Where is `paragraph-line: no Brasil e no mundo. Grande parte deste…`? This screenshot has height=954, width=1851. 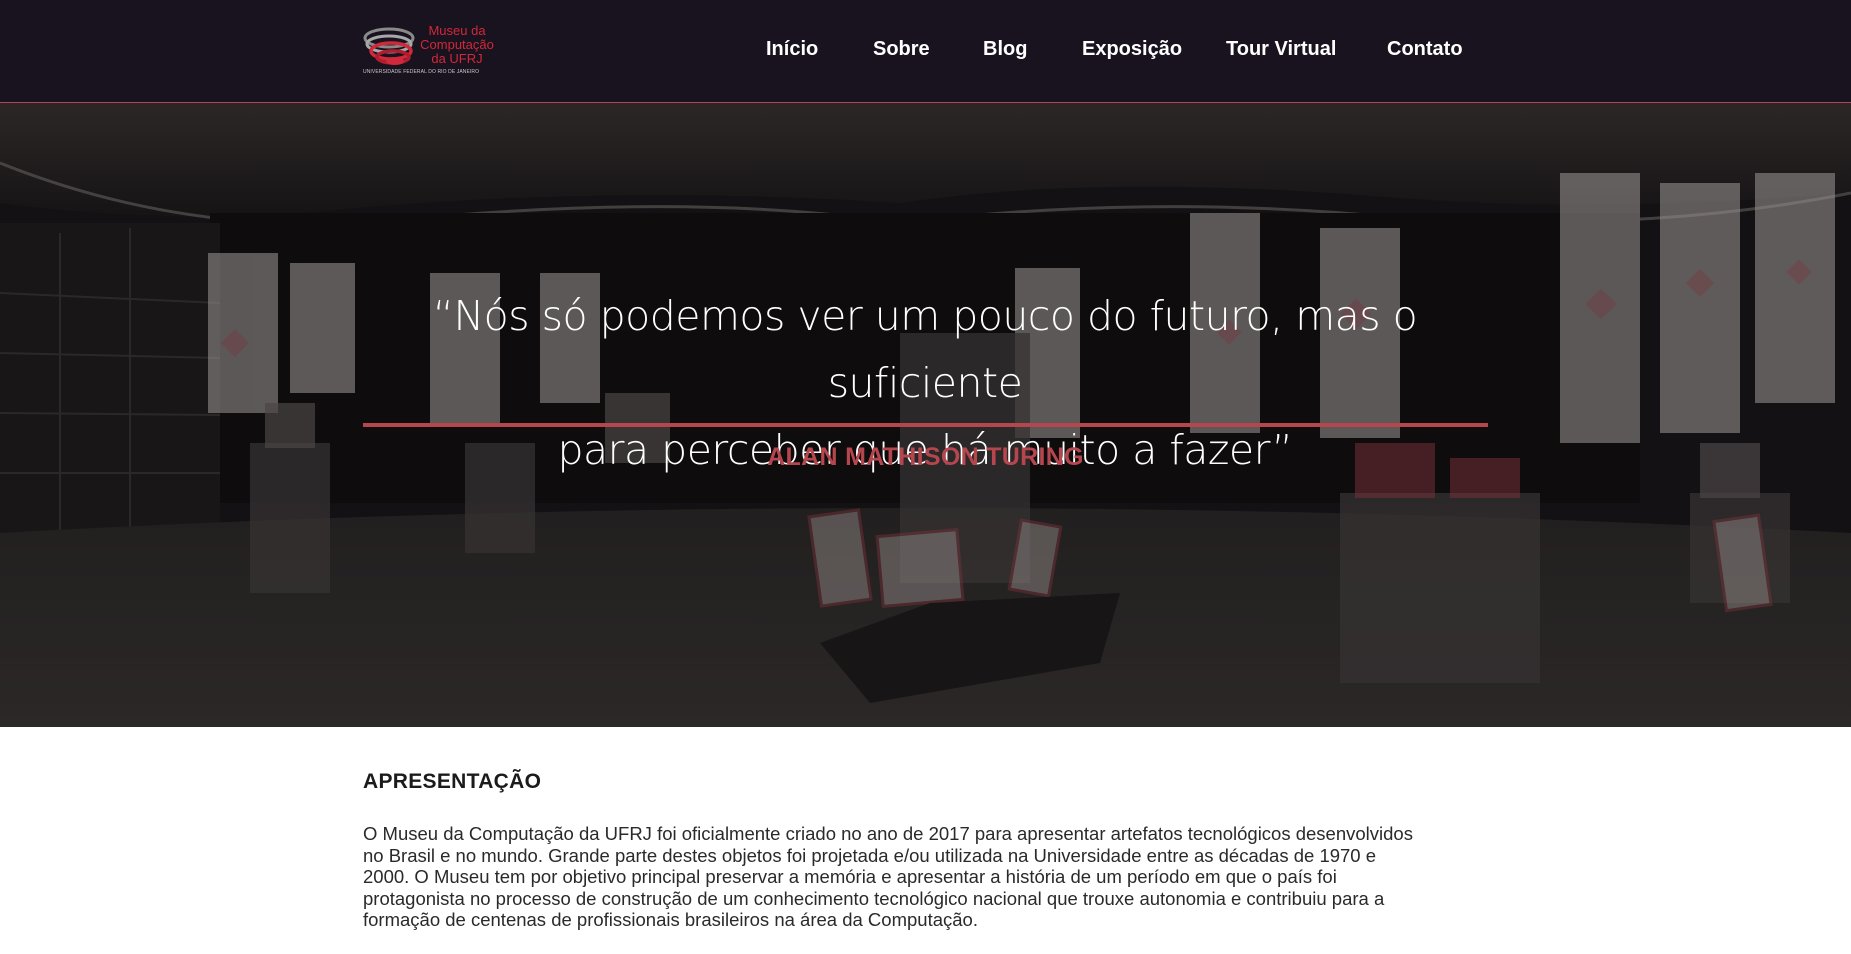 paragraph-line: no Brasil e no mundo. Grande parte deste… is located at coordinates (870, 855).